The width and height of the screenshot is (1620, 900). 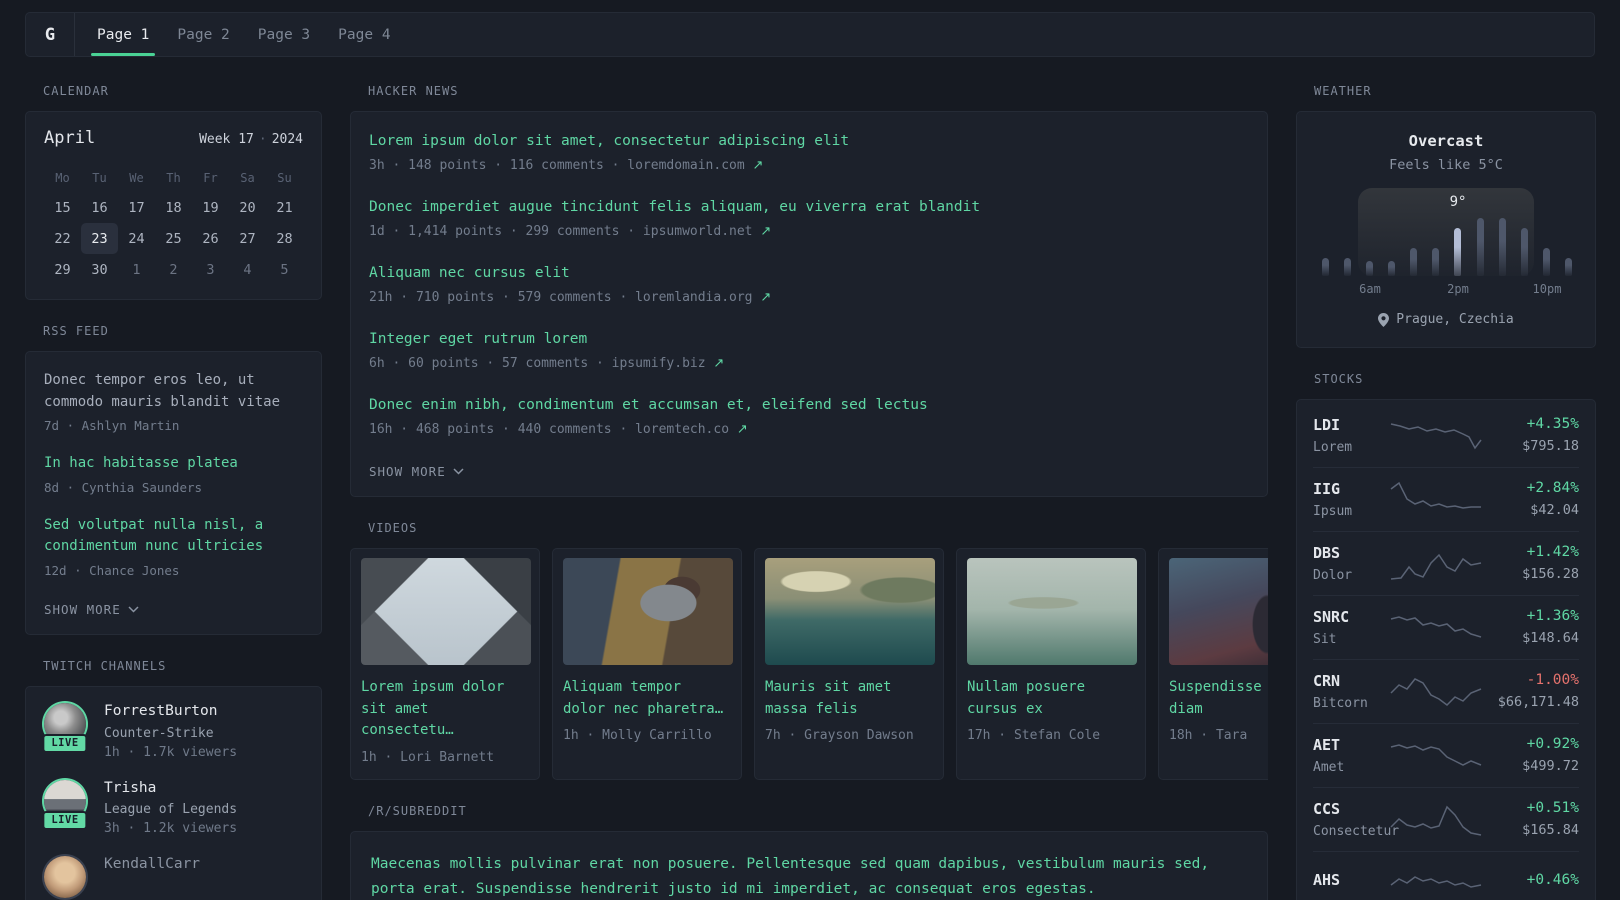 What do you see at coordinates (1458, 202) in the screenshot?
I see `current-temperature: 9°` at bounding box center [1458, 202].